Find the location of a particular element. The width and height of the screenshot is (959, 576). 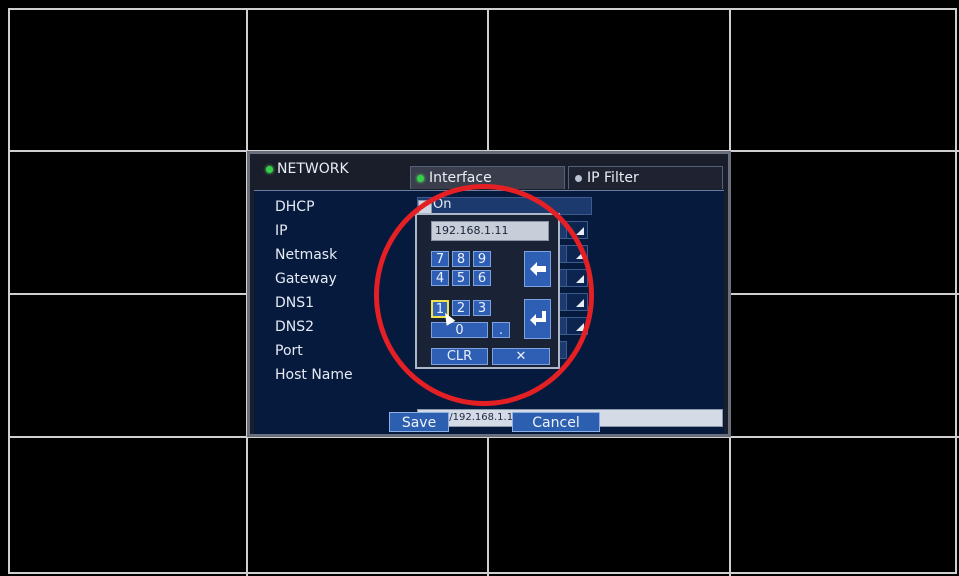

tab-ip-filter: IP Filter is located at coordinates (645, 177).